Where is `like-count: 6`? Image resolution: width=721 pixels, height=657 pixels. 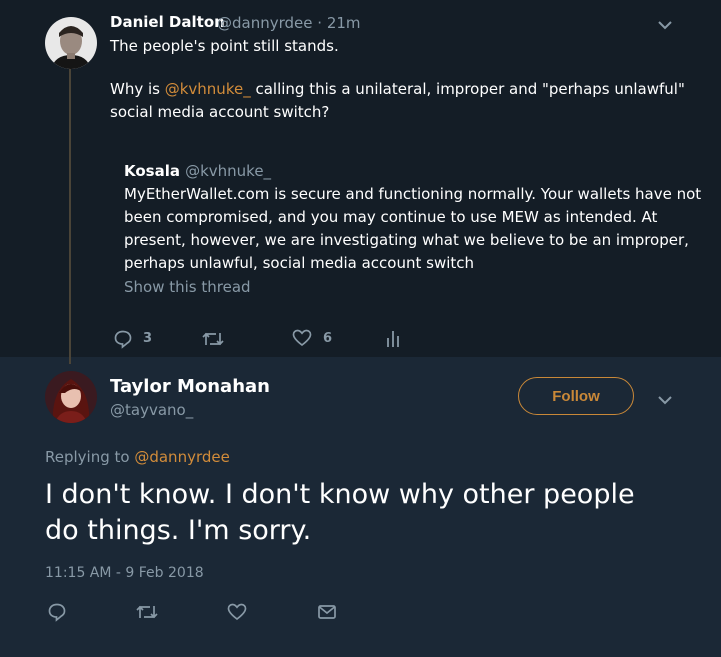 like-count: 6 is located at coordinates (328, 338).